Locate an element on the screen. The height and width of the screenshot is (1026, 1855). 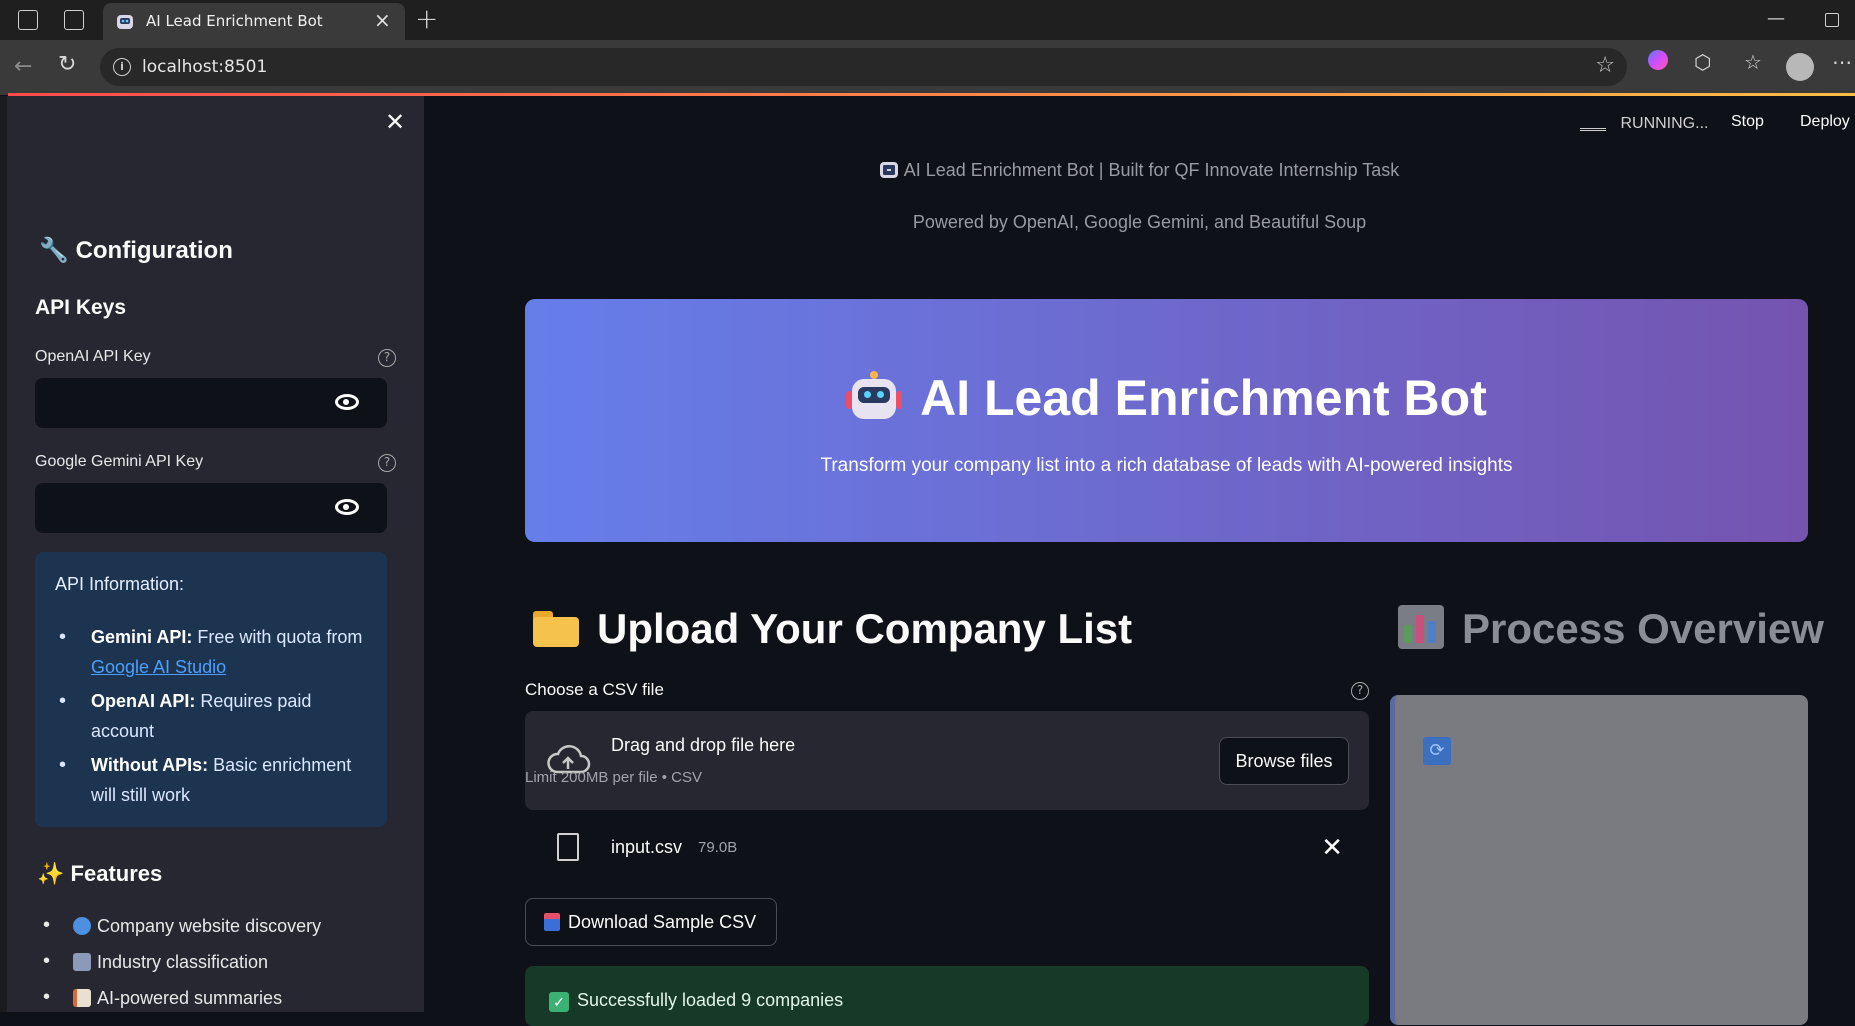
file-name: input.csv is located at coordinates (647, 847).